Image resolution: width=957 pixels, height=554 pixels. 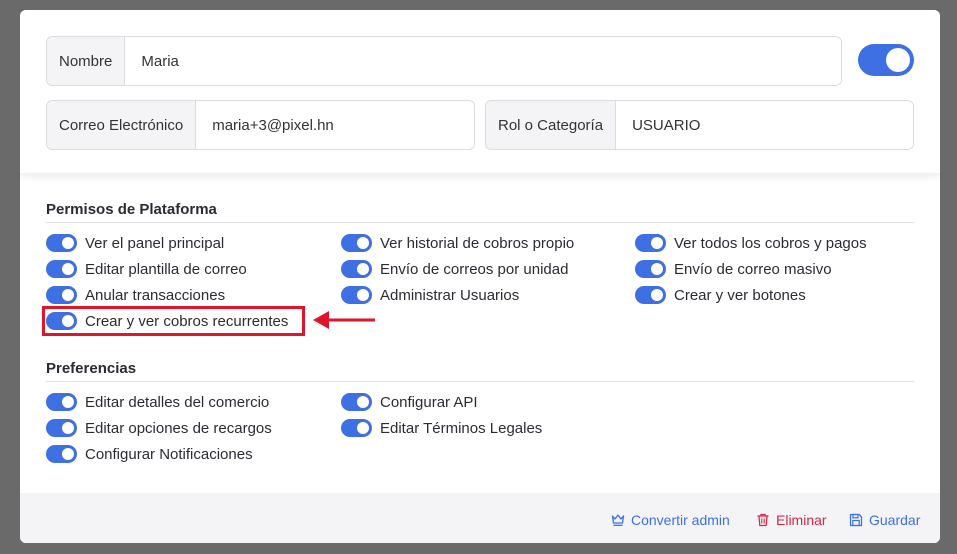 I want to click on convert-admin-label: Convertir admin, so click(x=680, y=520).